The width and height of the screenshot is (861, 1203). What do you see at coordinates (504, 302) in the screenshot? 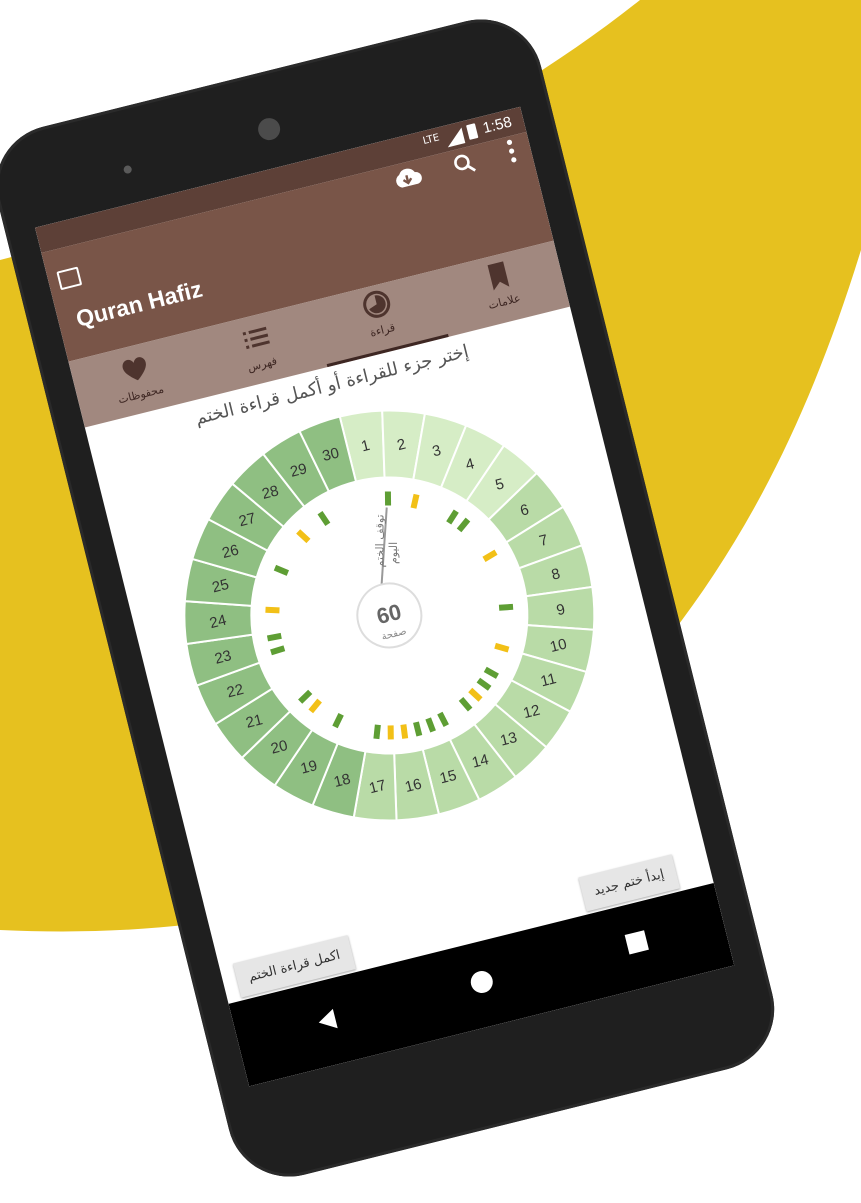
I see `tab-label: علامات` at bounding box center [504, 302].